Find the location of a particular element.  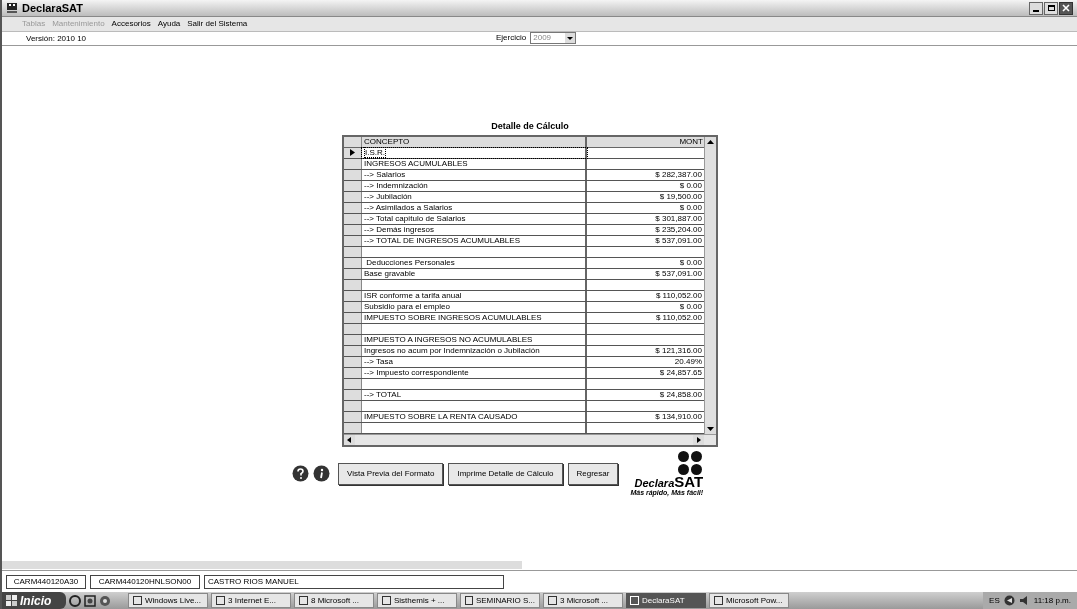

vertical-scrollbar is located at coordinates (710, 285).